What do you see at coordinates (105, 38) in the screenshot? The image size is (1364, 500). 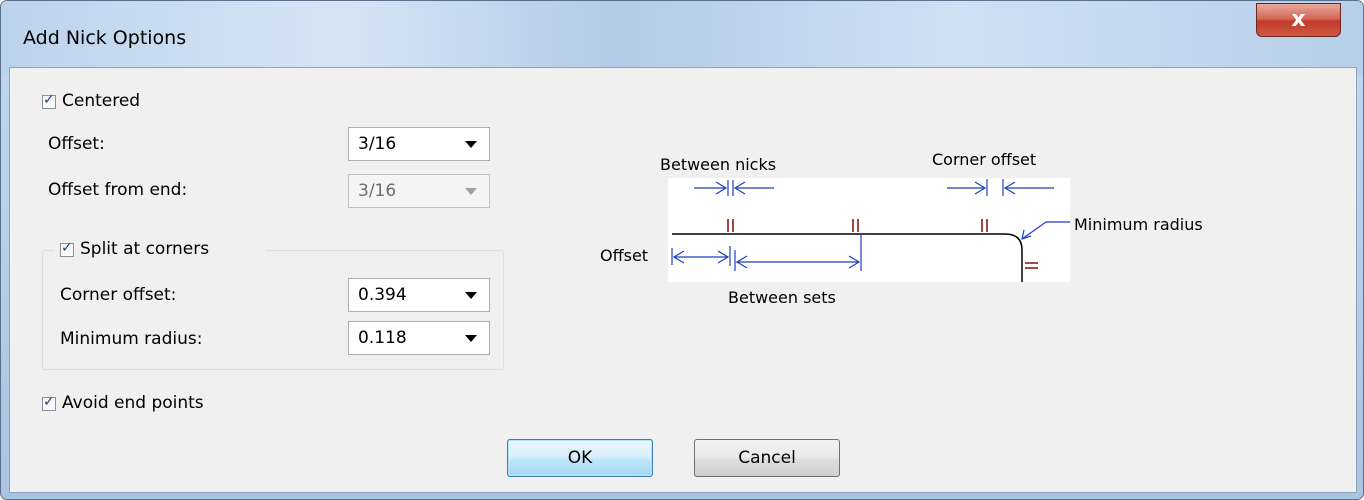 I see `window-title: Add Nick Options` at bounding box center [105, 38].